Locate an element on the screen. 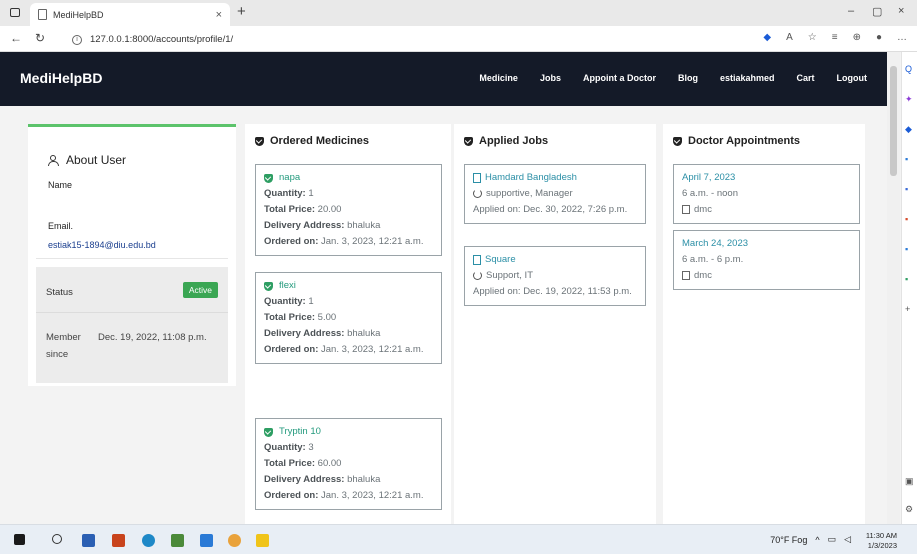 The height and width of the screenshot is (554, 917). favorites-list-icon: ≡ is located at coordinates (835, 37).